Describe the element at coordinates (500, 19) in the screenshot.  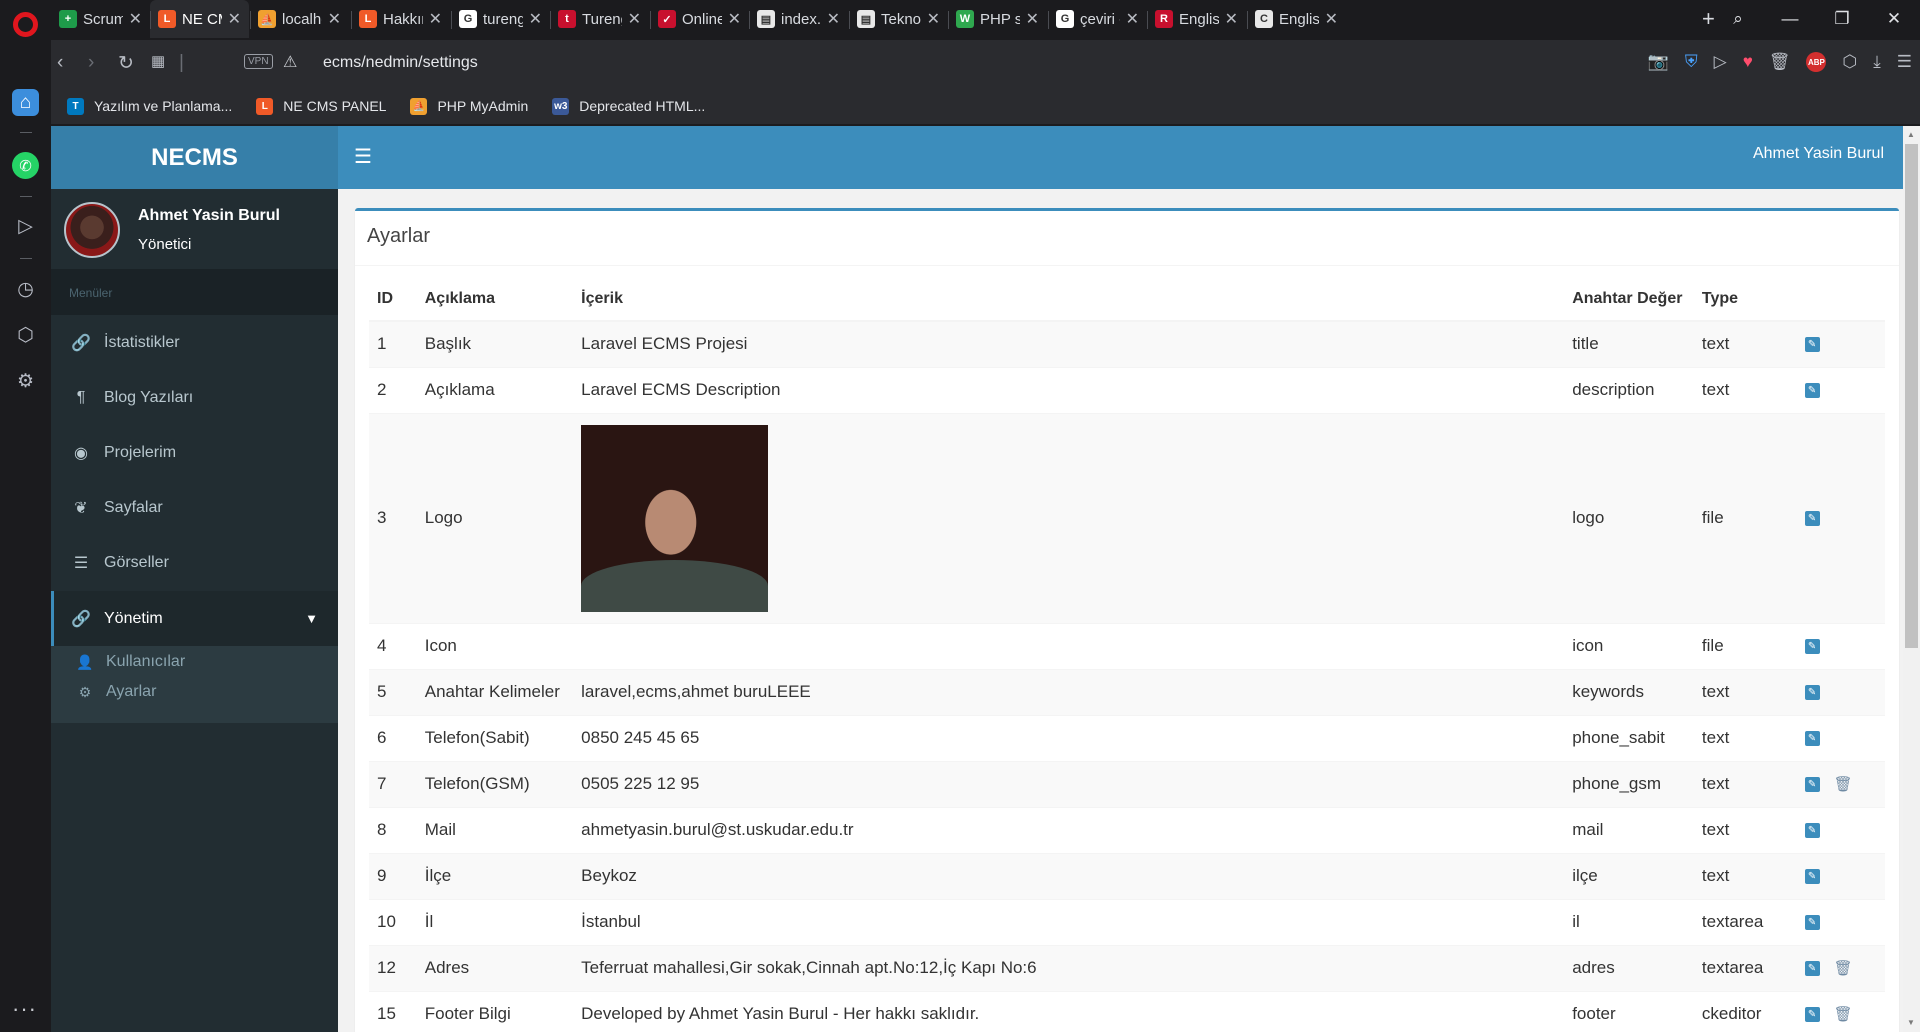
I see `browser-tab: Gtureng ✕` at that location.